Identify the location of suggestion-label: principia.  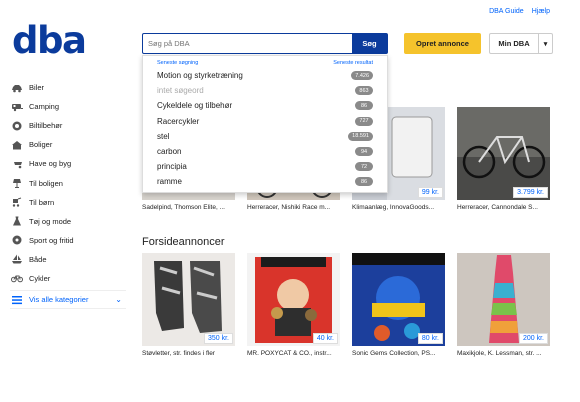
(172, 167).